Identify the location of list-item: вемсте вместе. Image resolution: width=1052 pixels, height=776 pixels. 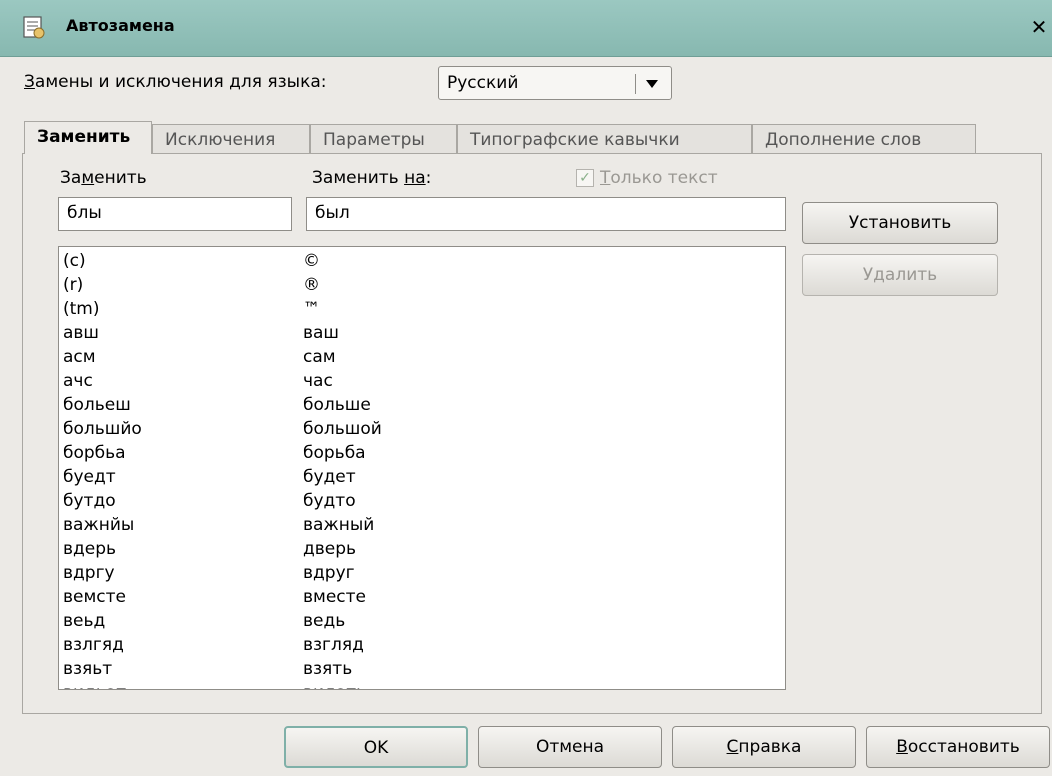
(408, 597).